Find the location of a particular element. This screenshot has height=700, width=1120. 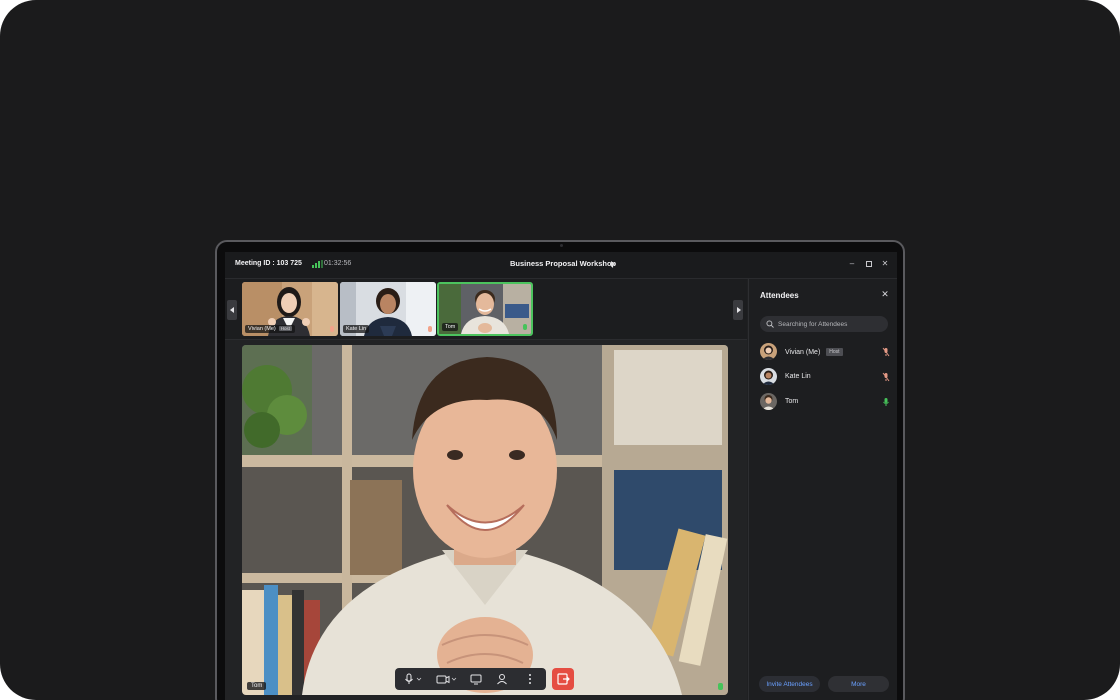

leave-meeting-button is located at coordinates (563, 679).